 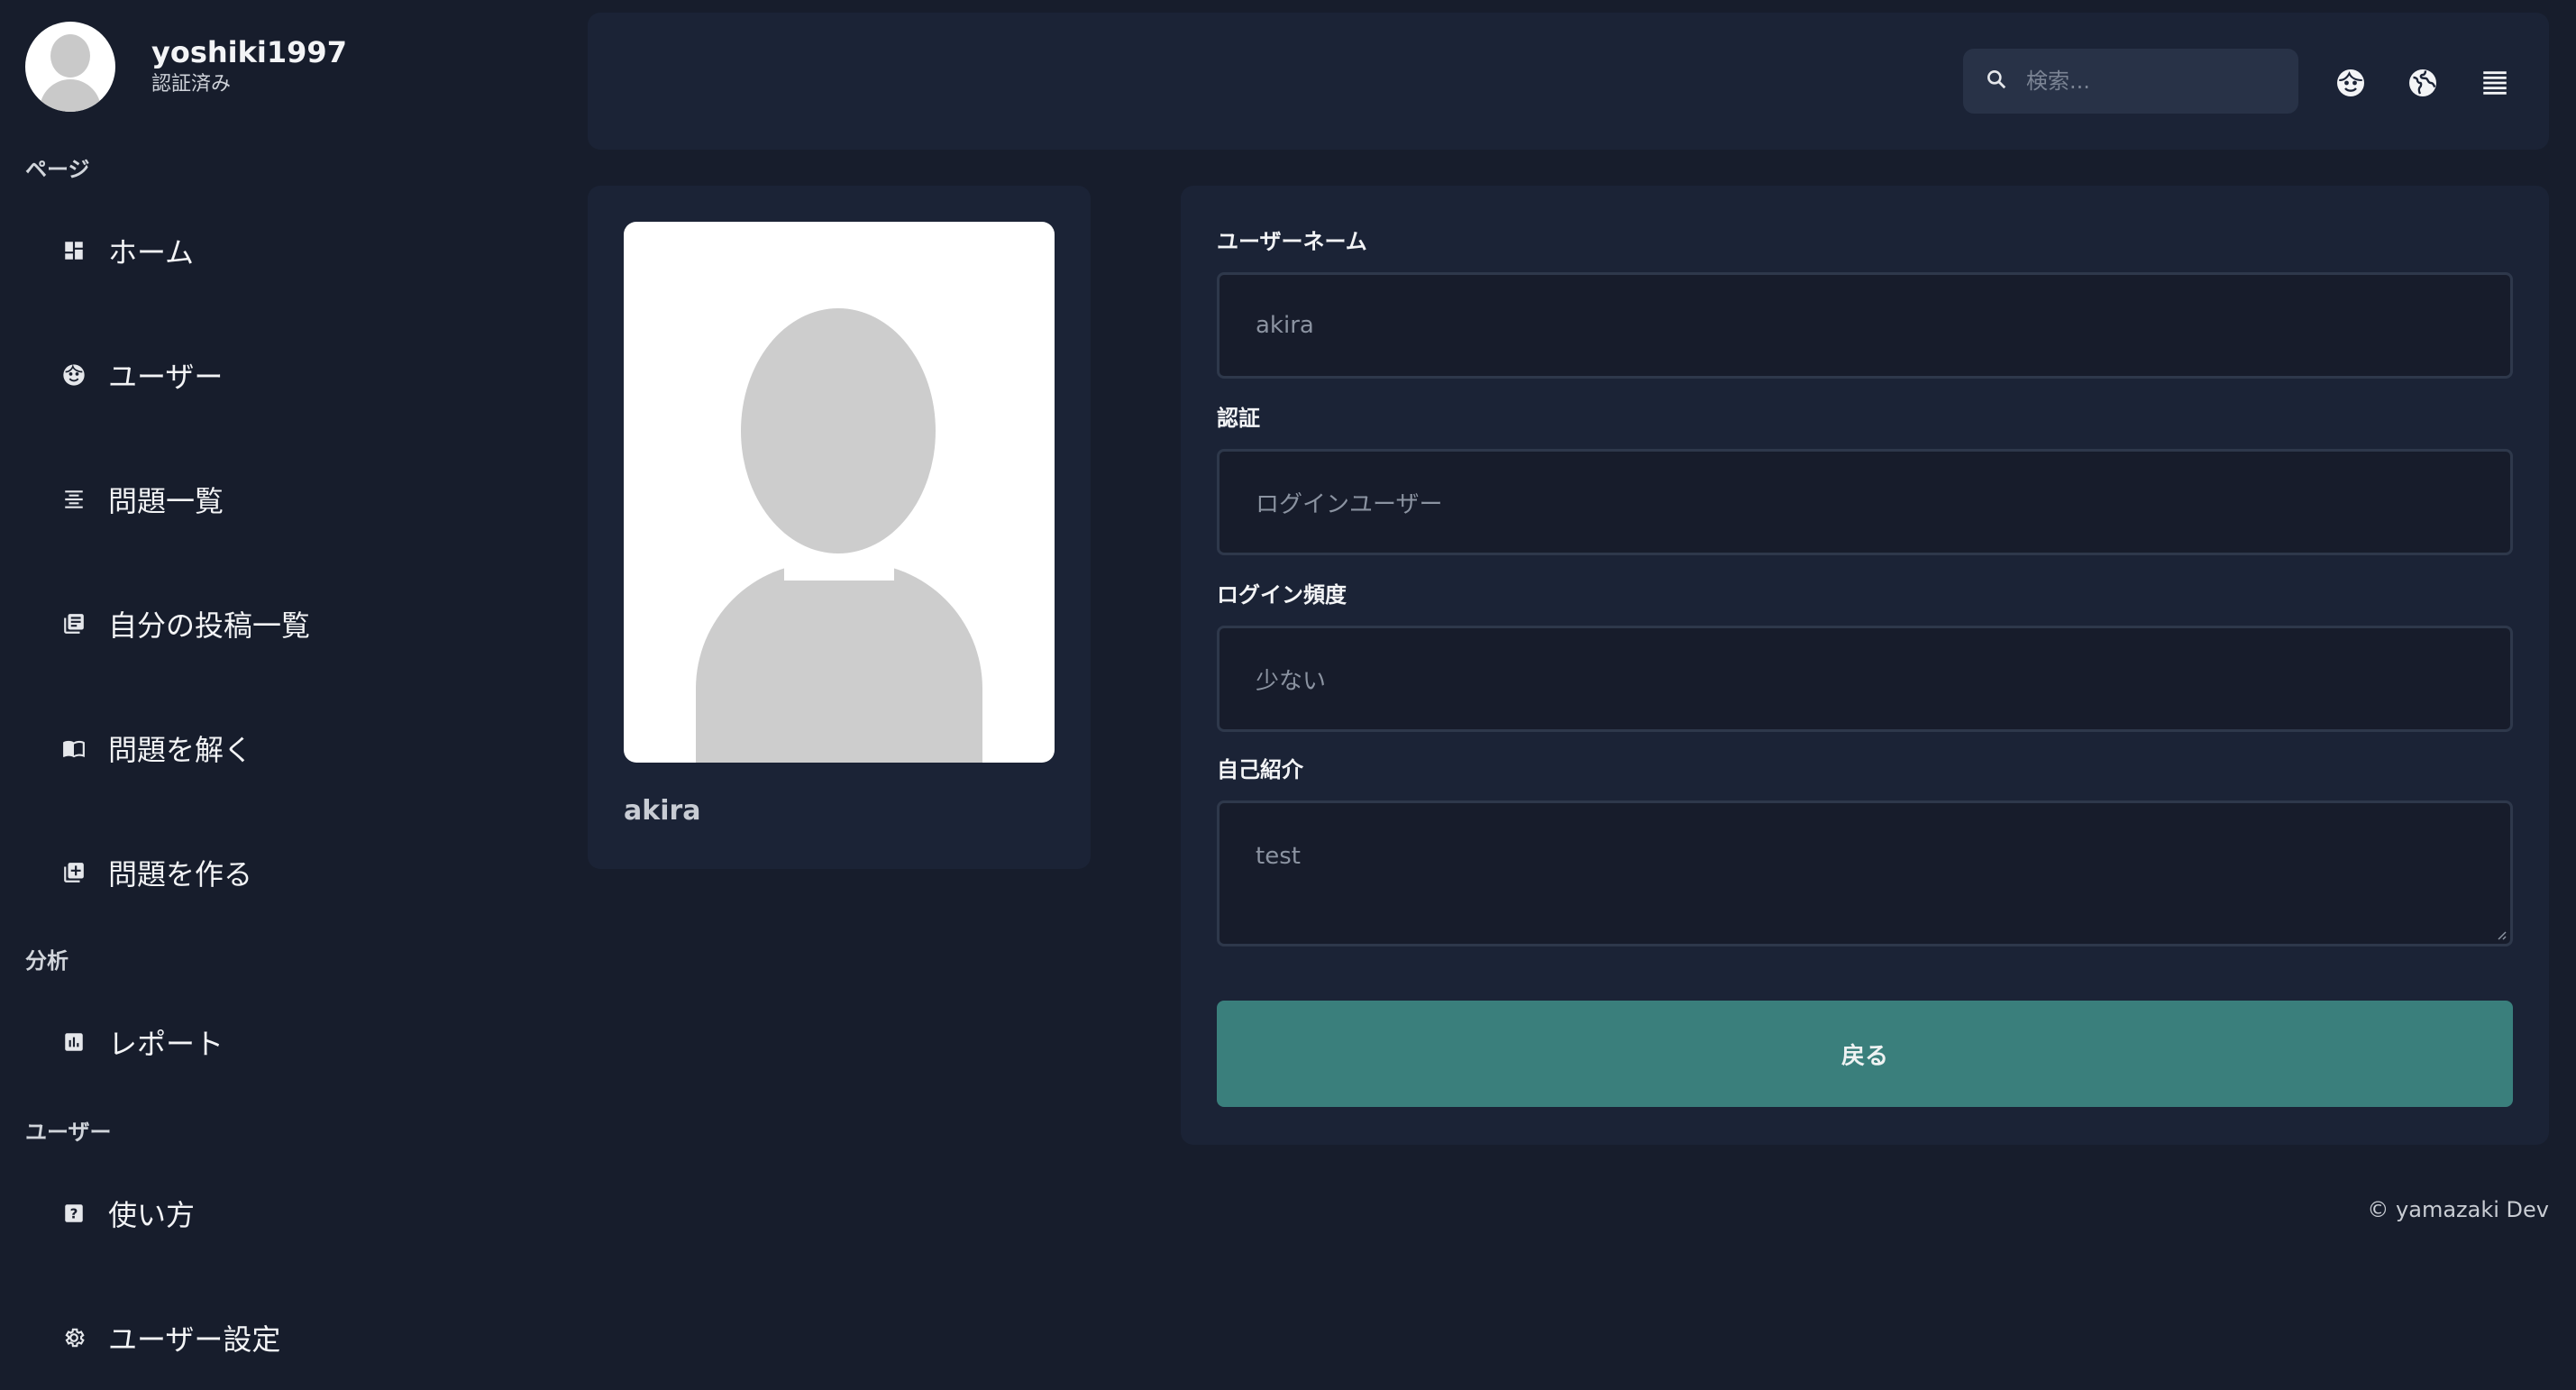 I want to click on sidebar-item-solve: 問題を解く, so click(x=156, y=748).